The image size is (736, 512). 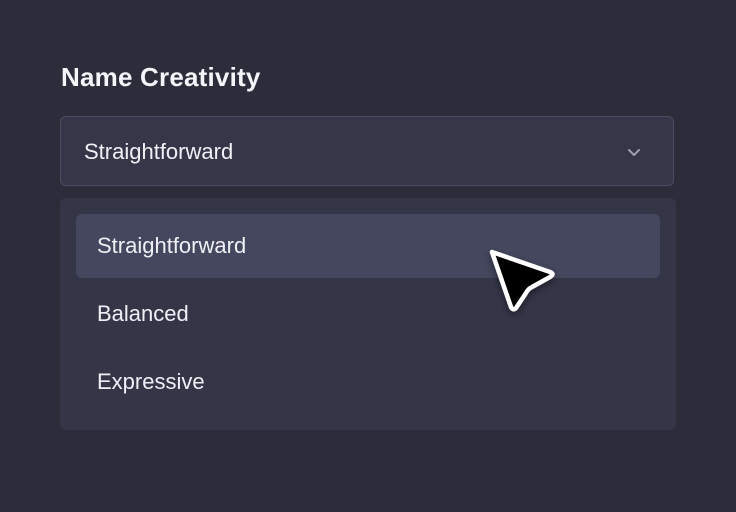 What do you see at coordinates (161, 77) in the screenshot?
I see `field-label: Name Creativity` at bounding box center [161, 77].